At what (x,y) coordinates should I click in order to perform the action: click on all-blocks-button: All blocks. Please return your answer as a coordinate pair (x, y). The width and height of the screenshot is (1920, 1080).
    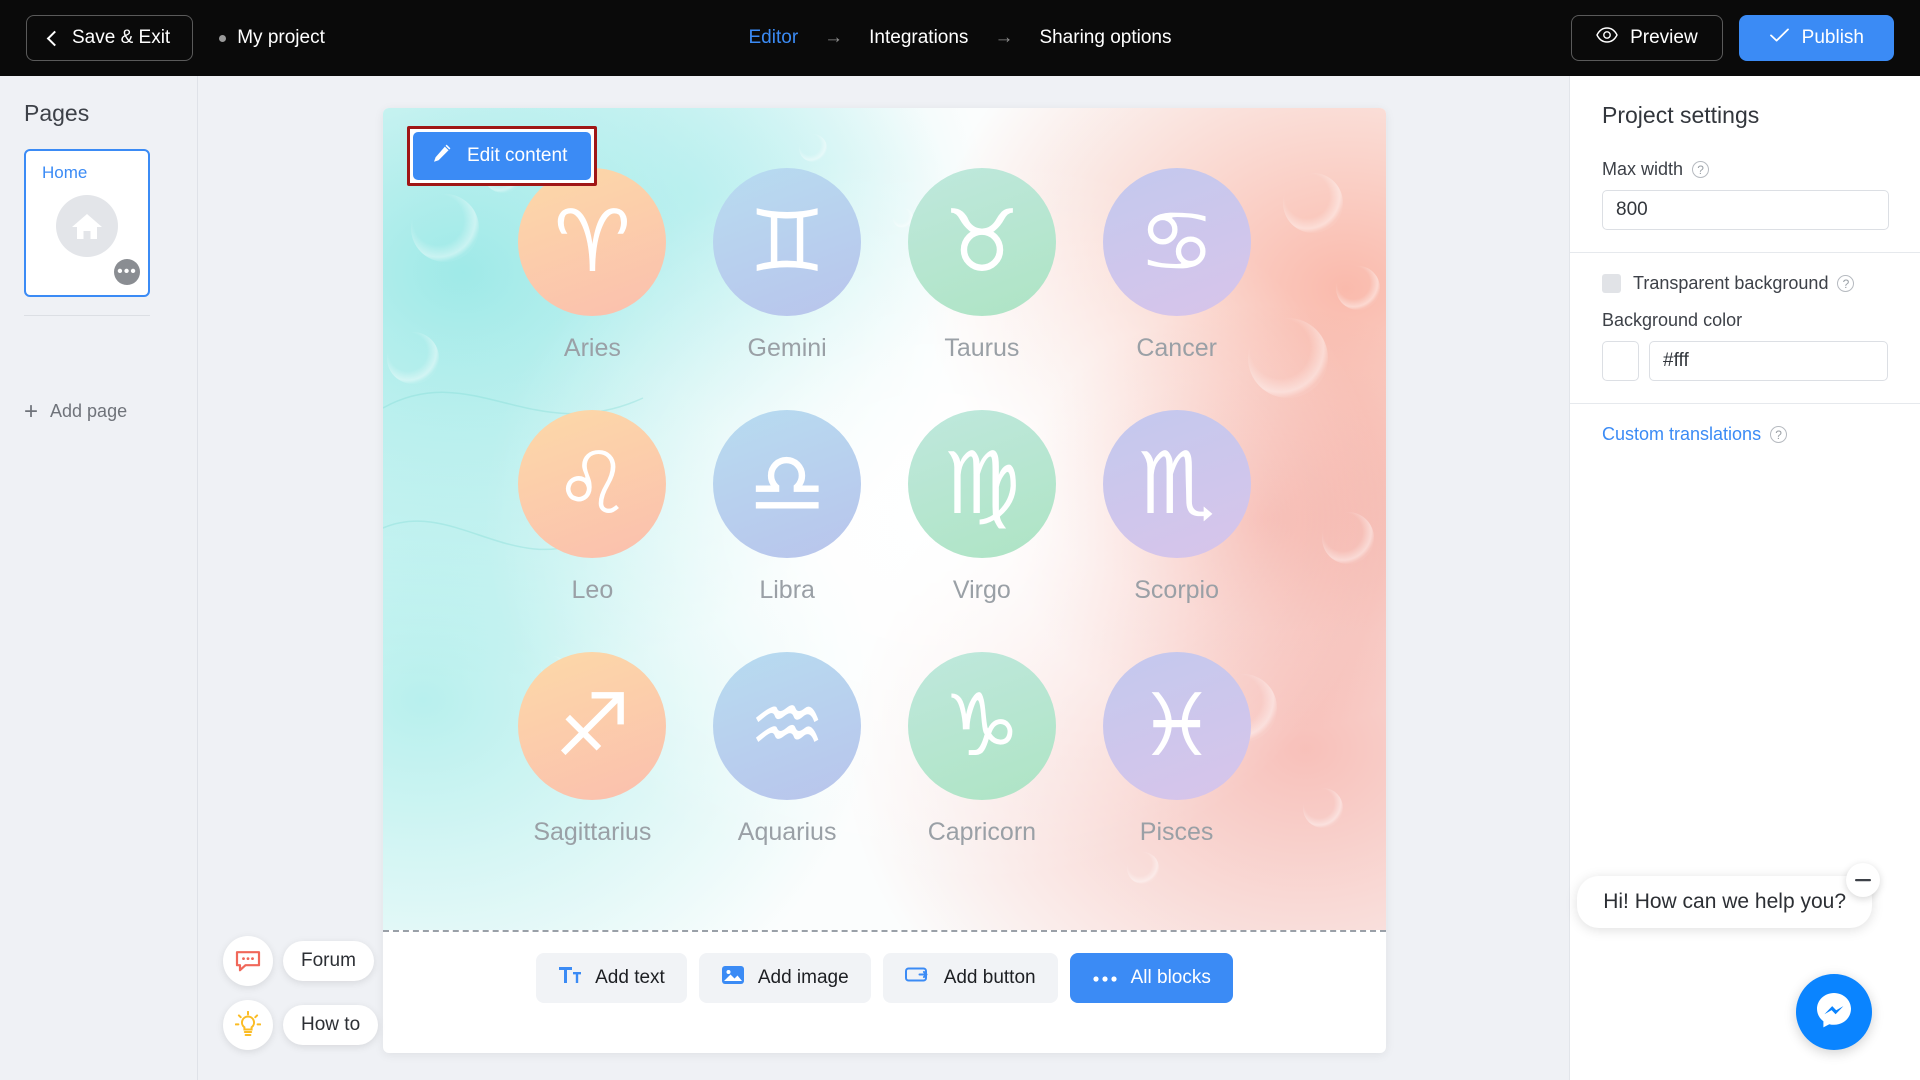
    Looking at the image, I should click on (1151, 978).